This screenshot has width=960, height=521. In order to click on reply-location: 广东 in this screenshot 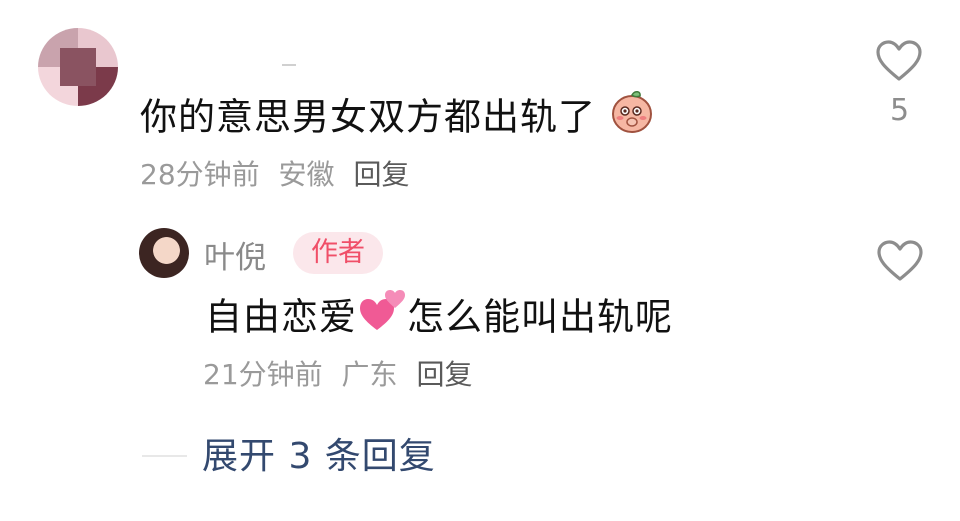, I will do `click(369, 374)`.